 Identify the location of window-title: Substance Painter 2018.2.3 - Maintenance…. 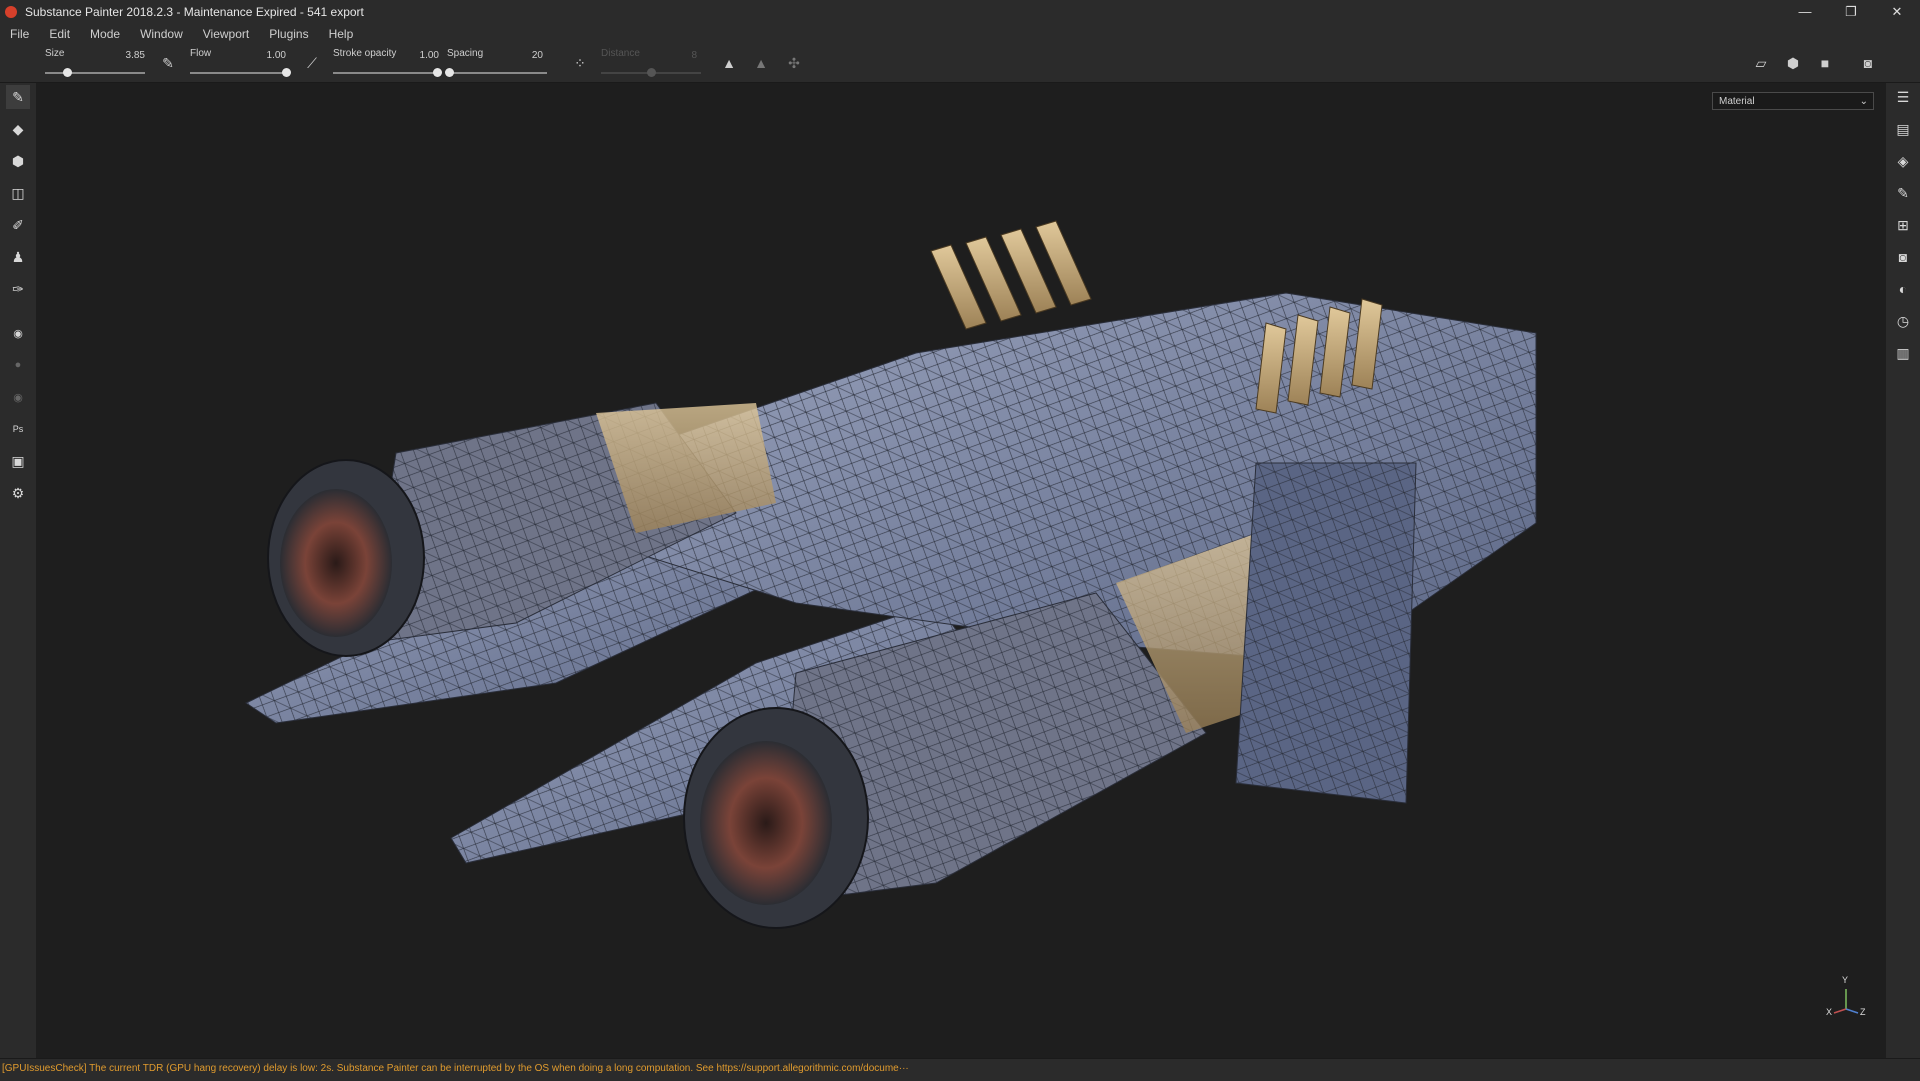
(194, 11).